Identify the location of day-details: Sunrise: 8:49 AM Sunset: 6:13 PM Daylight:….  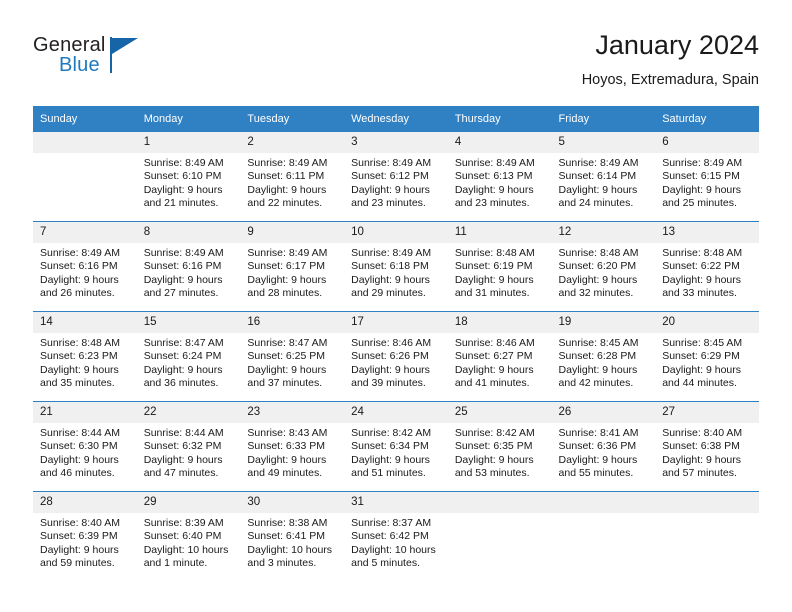
(500, 182).